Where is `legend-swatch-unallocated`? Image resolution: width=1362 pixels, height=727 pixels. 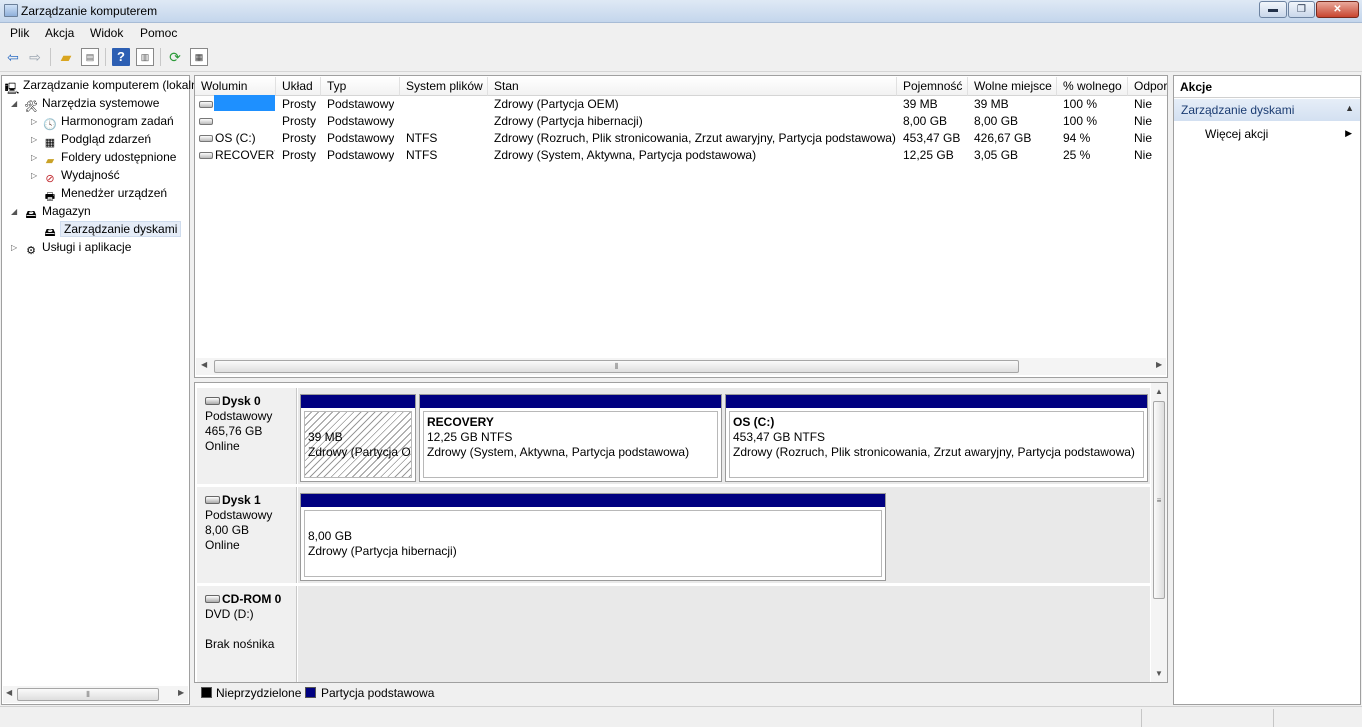
legend-swatch-unallocated is located at coordinates (206, 692).